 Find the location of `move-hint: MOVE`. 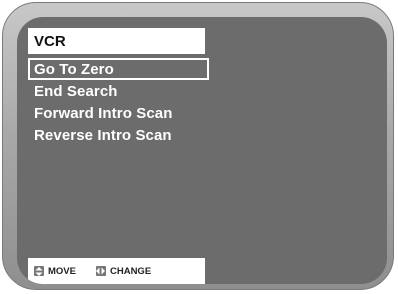

move-hint: MOVE is located at coordinates (55, 271).